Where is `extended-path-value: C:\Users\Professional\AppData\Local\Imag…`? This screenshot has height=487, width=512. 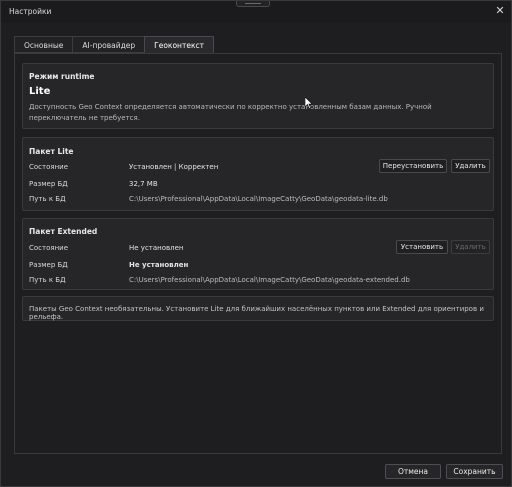 extended-path-value: C:\Users\Professional\AppData\Local\Imag… is located at coordinates (269, 280).